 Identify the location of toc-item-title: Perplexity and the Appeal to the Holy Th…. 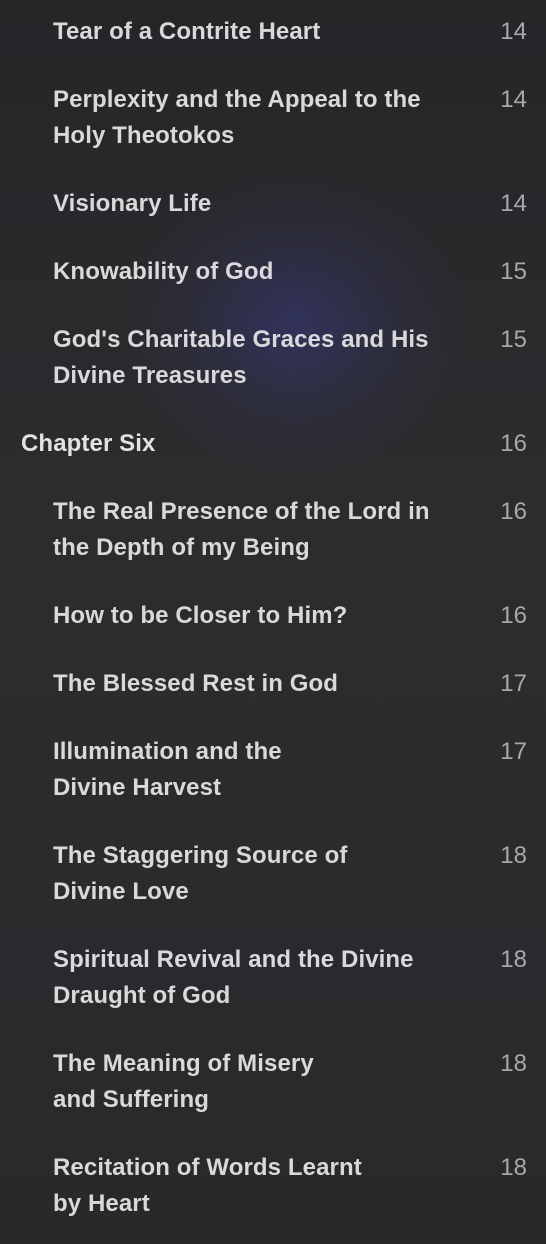
(237, 117).